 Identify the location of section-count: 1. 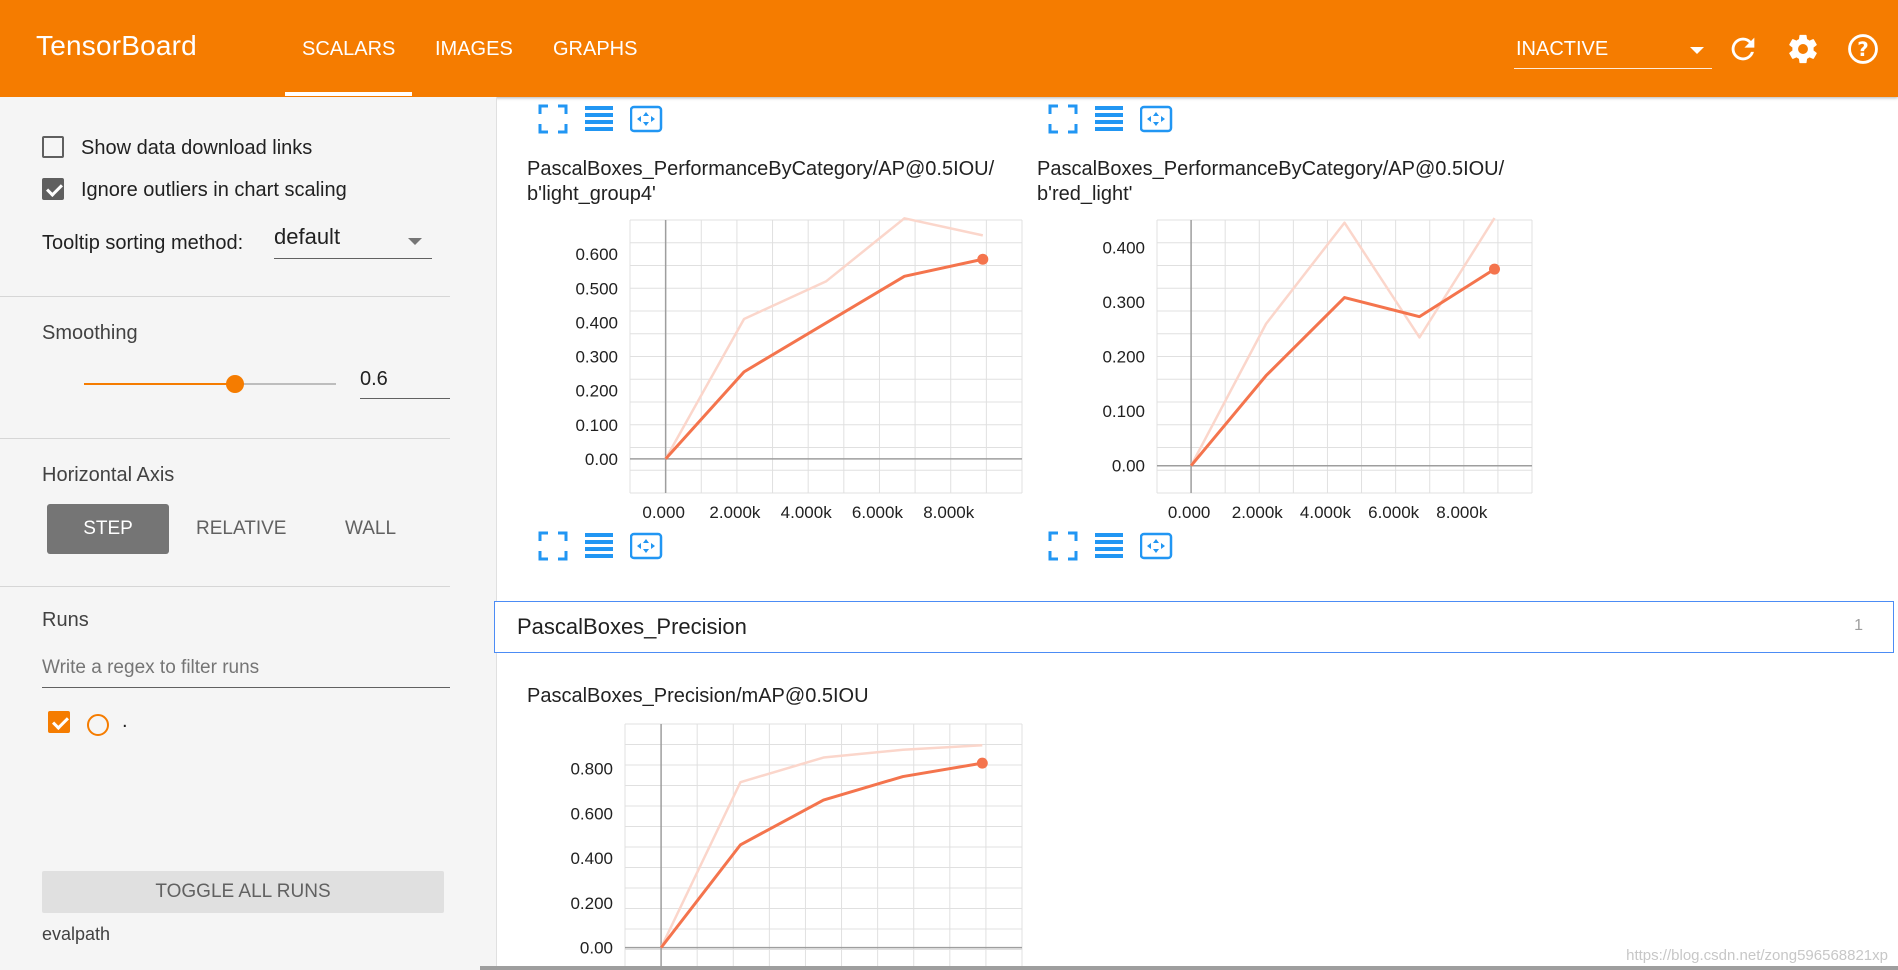
(1858, 625).